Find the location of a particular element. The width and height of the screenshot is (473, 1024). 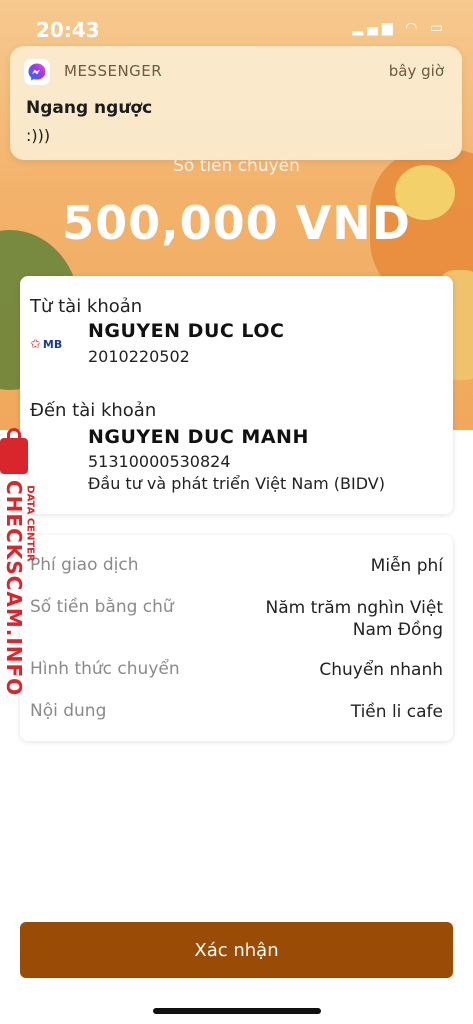

messenger-icon is located at coordinates (37, 72).